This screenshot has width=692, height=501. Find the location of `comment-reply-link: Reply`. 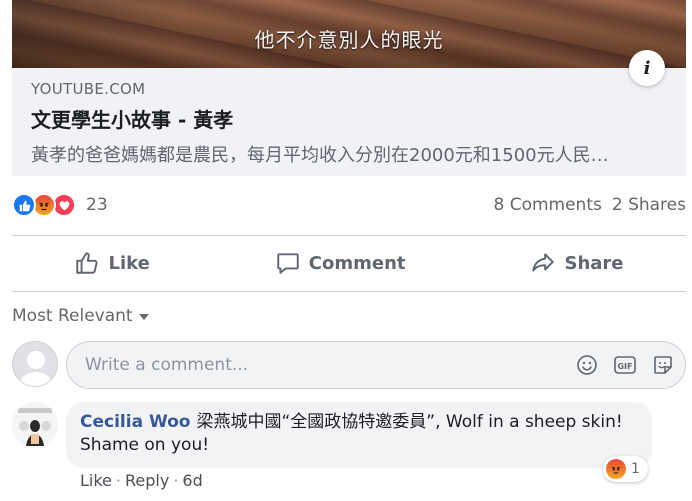

comment-reply-link: Reply is located at coordinates (147, 480).